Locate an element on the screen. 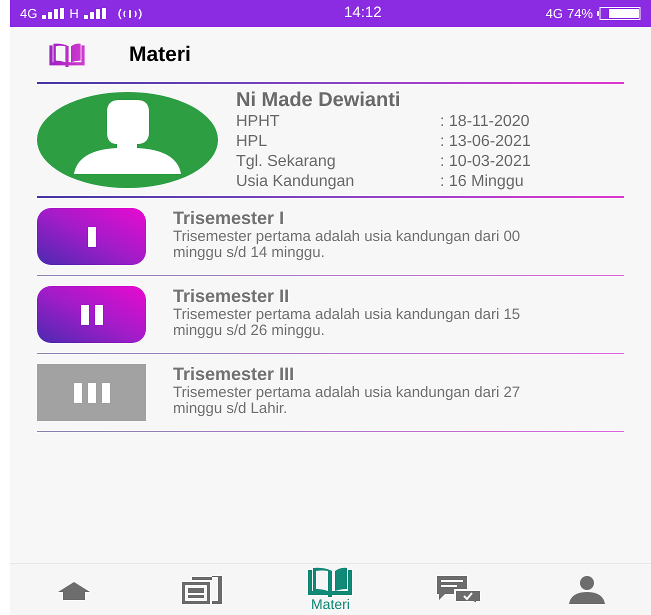 Image resolution: width=651 pixels, height=615 pixels. field-value: : 13-06-2021 is located at coordinates (485, 142).